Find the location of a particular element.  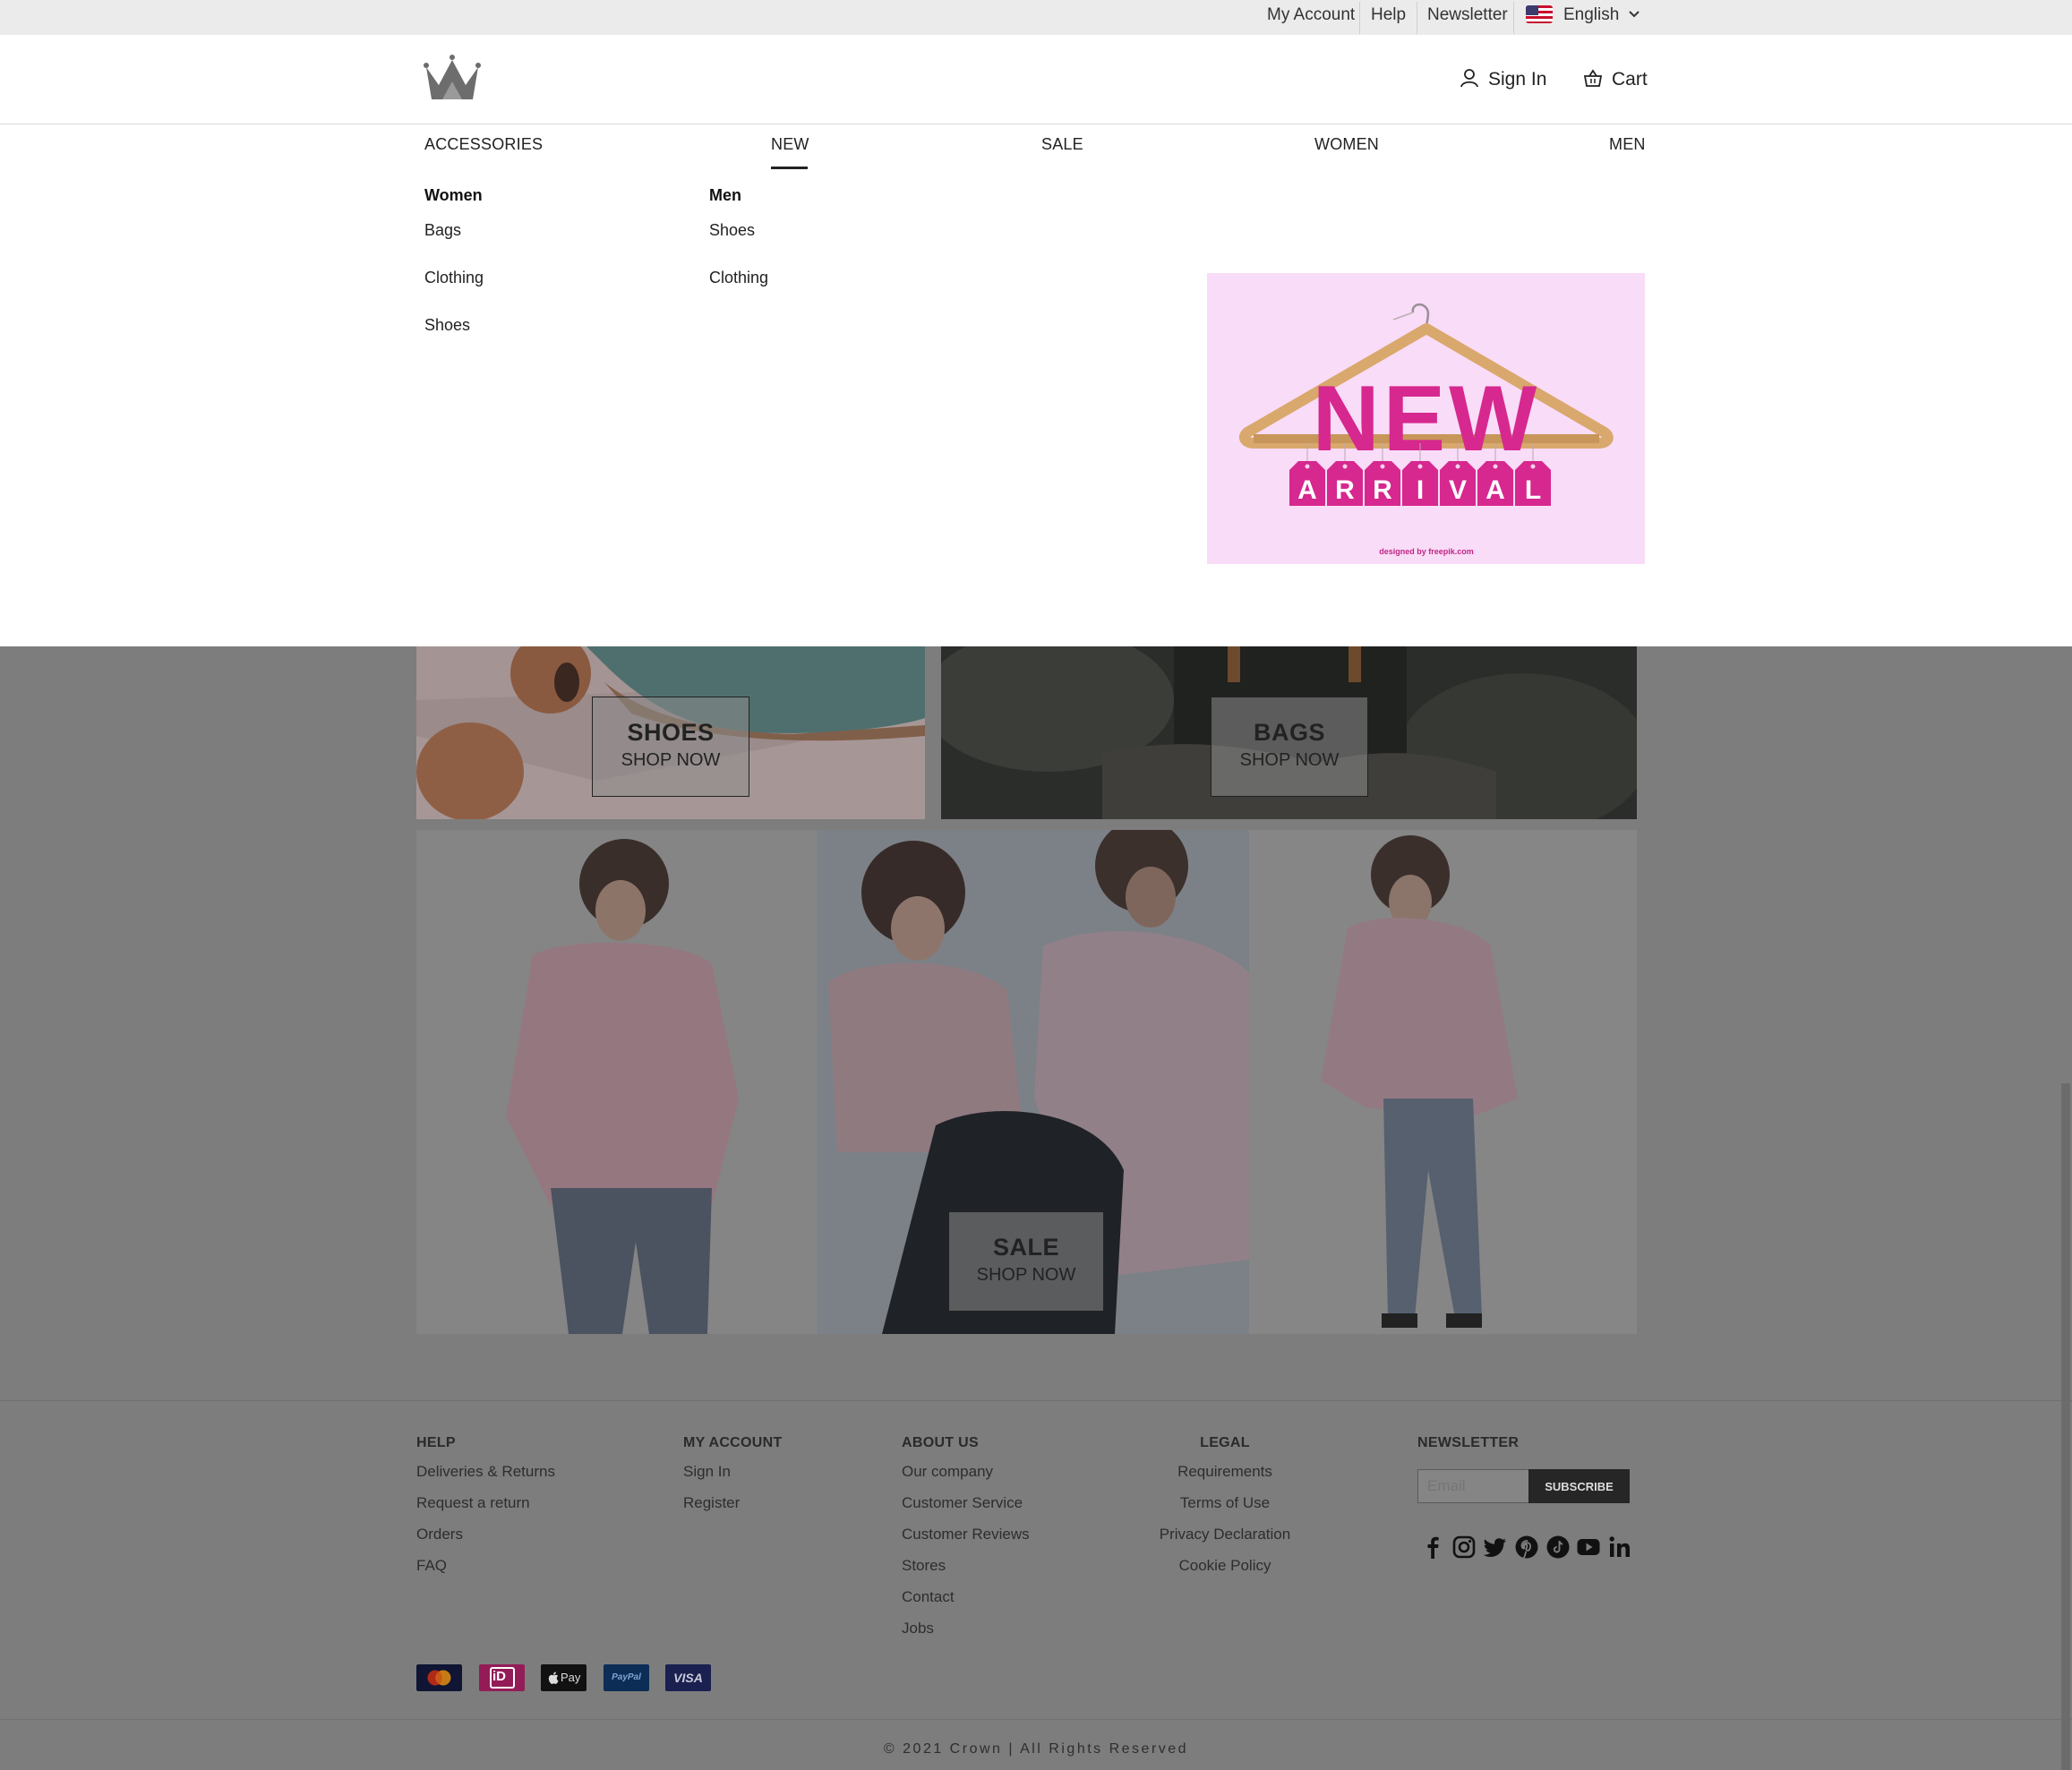

footer-link-cookie: Cookie Policy is located at coordinates (1224, 1566).